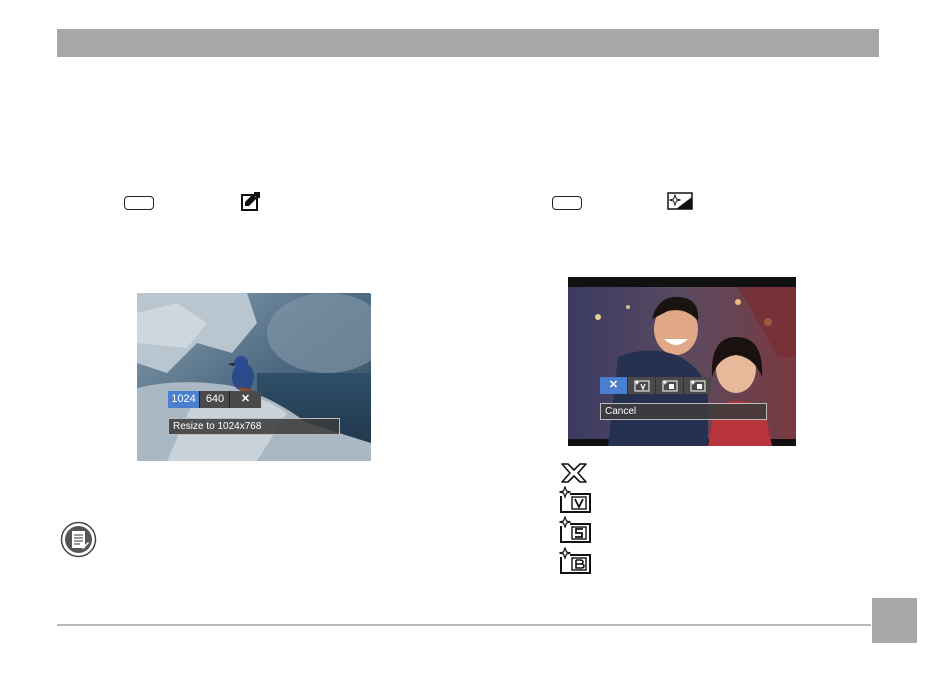 The image size is (935, 680). Describe the element at coordinates (682, 361) in the screenshot. I see `enhance-preview-photo: ✕ Cancel` at that location.